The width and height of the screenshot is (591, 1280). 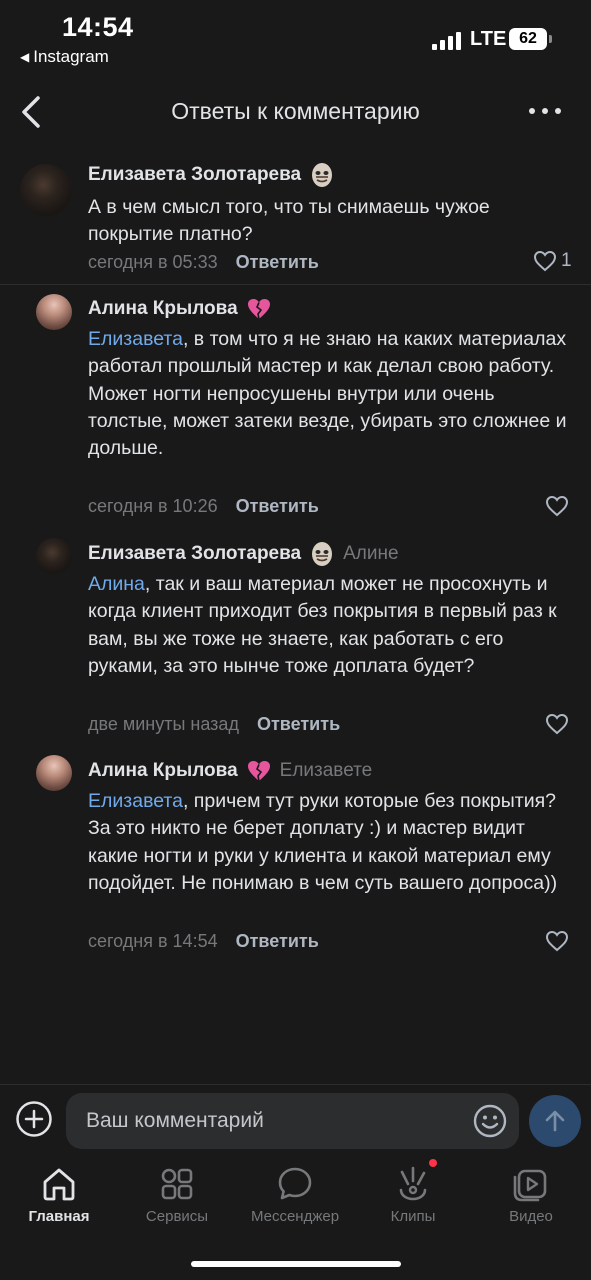 I want to click on comment-time: сегодня в 05:33, so click(x=153, y=262).